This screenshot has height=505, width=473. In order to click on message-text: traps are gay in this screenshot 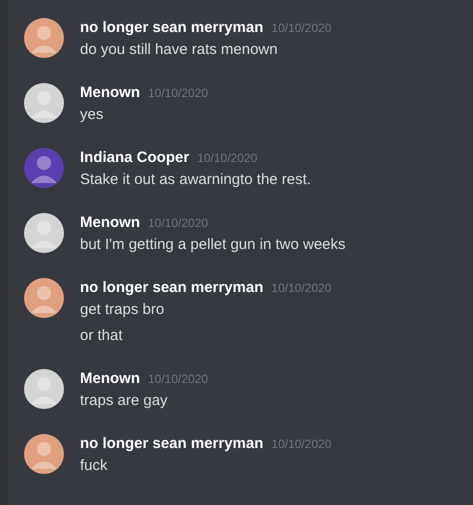, I will do `click(124, 401)`.